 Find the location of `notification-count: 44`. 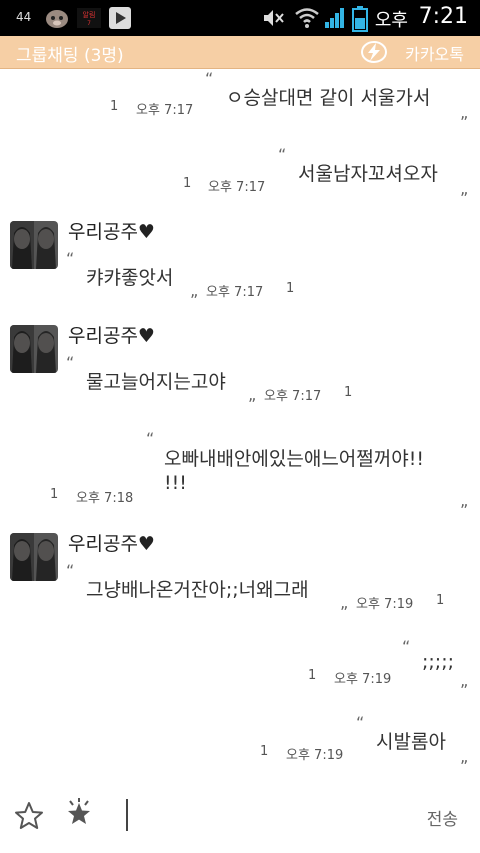

notification-count: 44 is located at coordinates (24, 17).